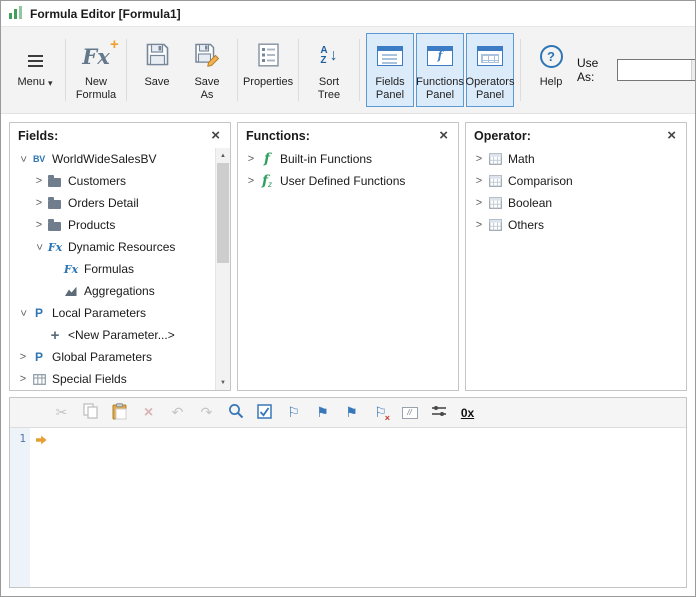 Image resolution: width=696 pixels, height=597 pixels. I want to click on functions-panel-button: Functions Panel, so click(440, 70).